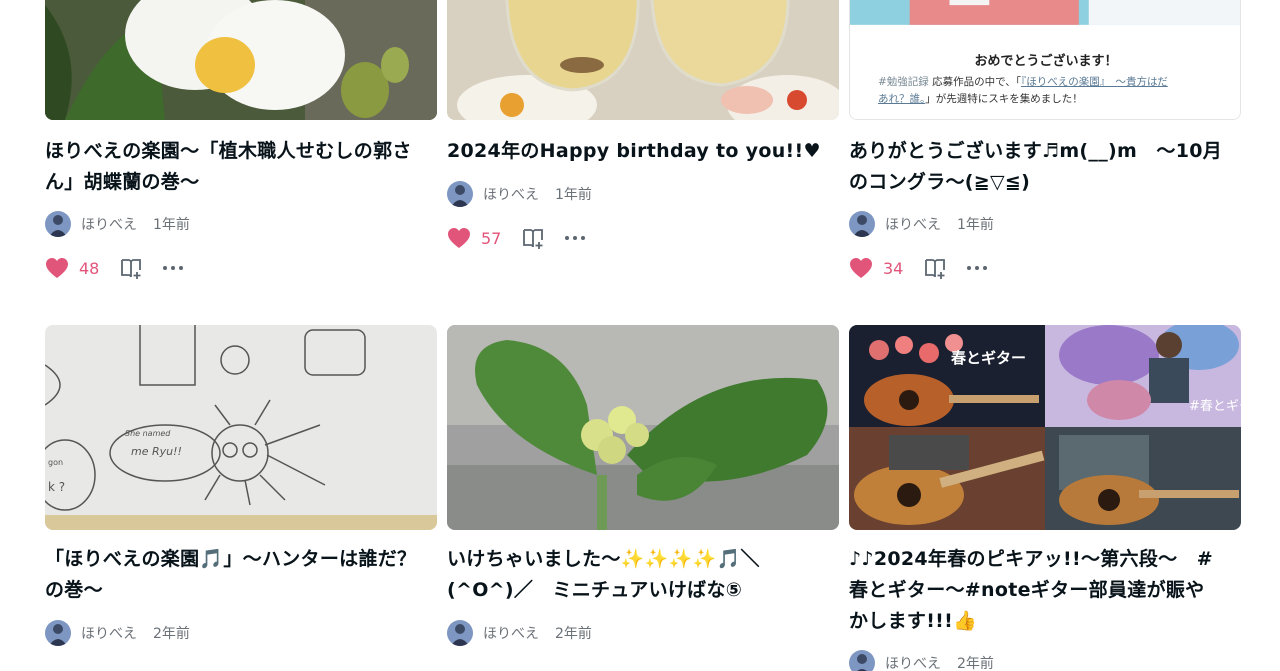 The width and height of the screenshot is (1280, 671). I want to click on title-line: いけちゃいました〜✨✨✨✨🎵＼, so click(603, 559).